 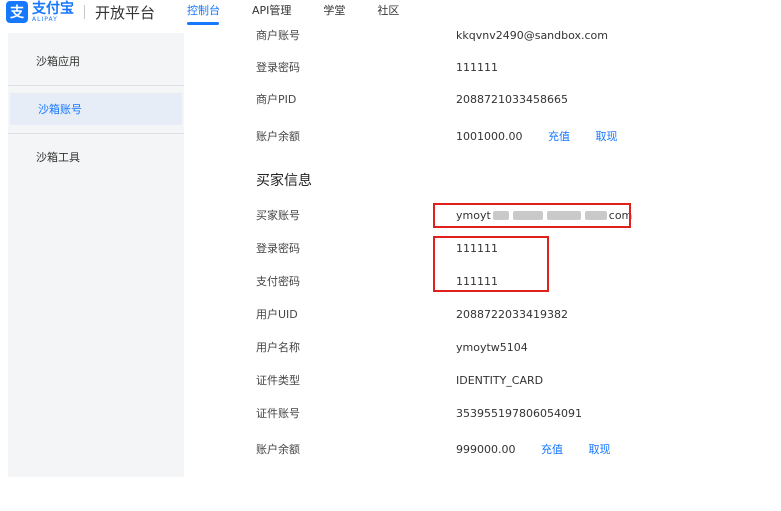 I want to click on merchant-balance-row: 账户余额 1001000.00 充值 取现, so click(x=482, y=136).